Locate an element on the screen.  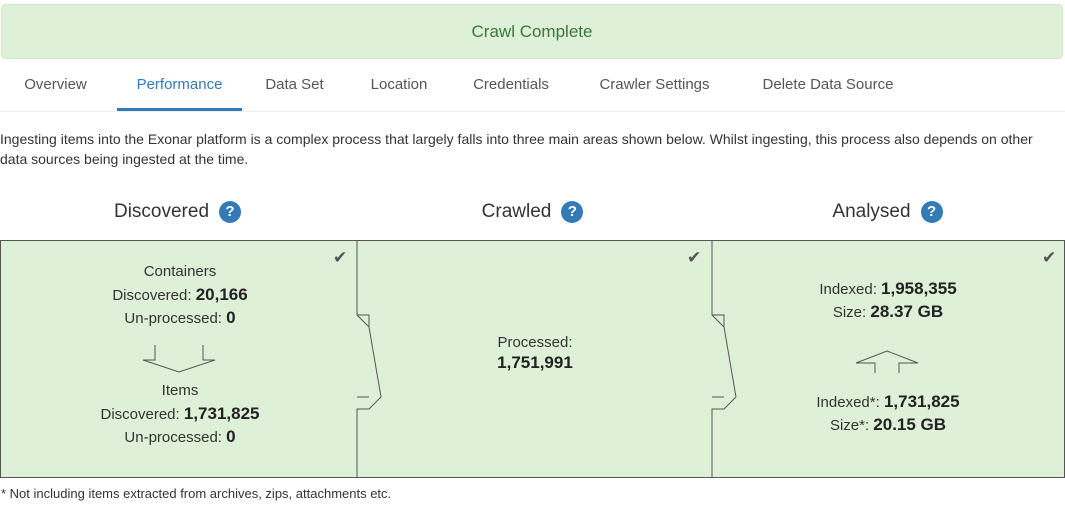
containers-unprocessed-label: Un-processed: is located at coordinates (173, 318).